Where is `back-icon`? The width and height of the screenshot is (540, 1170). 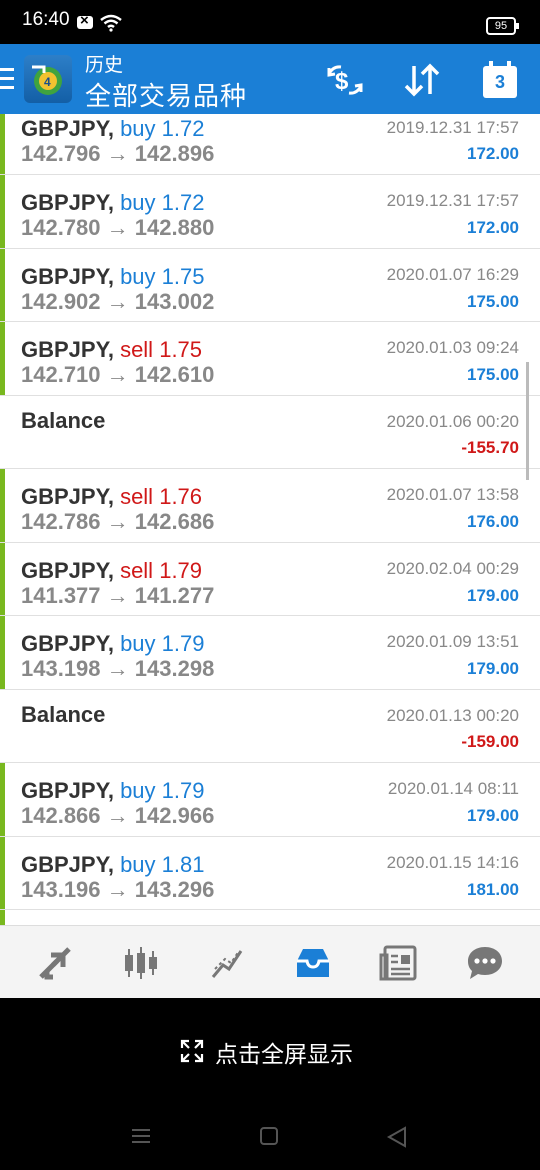
back-icon is located at coordinates (397, 1137).